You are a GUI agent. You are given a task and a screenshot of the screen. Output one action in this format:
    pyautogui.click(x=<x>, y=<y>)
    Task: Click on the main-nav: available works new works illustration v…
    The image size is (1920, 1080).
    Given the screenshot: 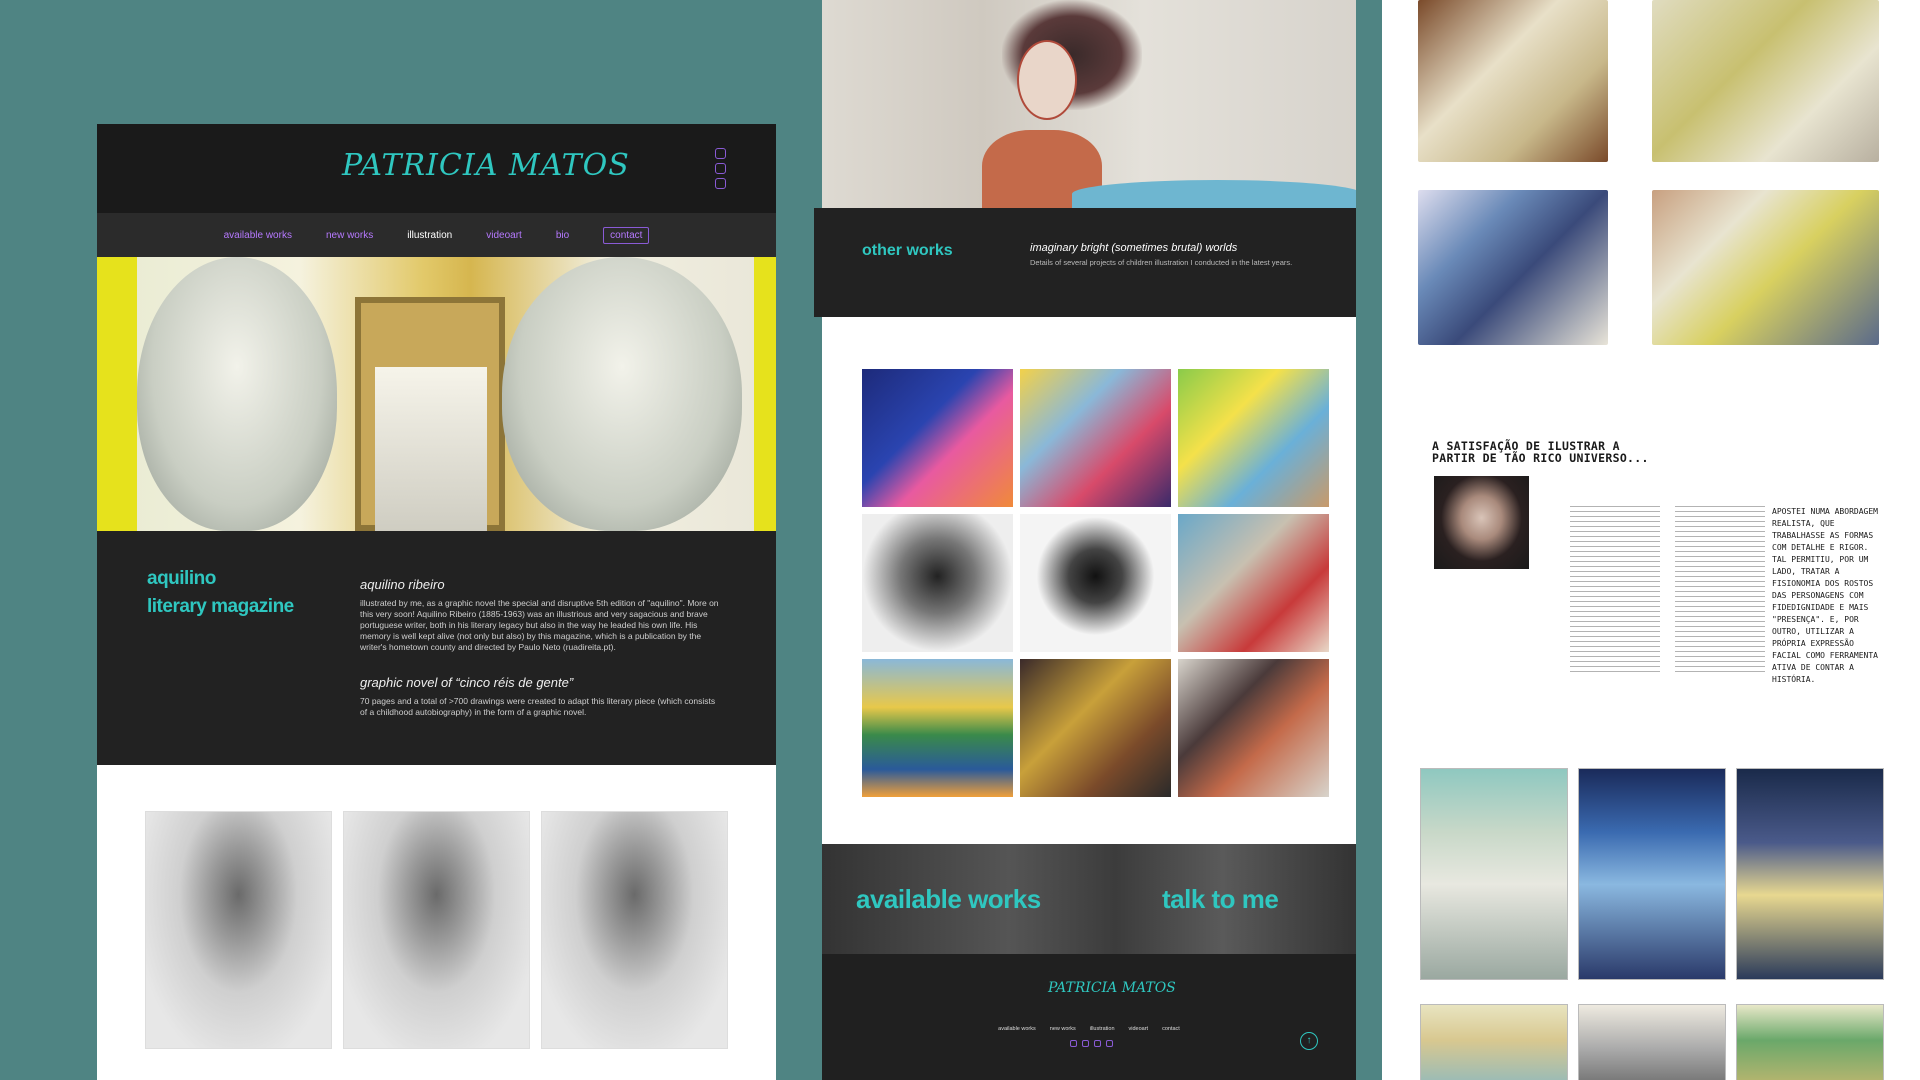 What is the action you would take?
    pyautogui.click(x=436, y=235)
    